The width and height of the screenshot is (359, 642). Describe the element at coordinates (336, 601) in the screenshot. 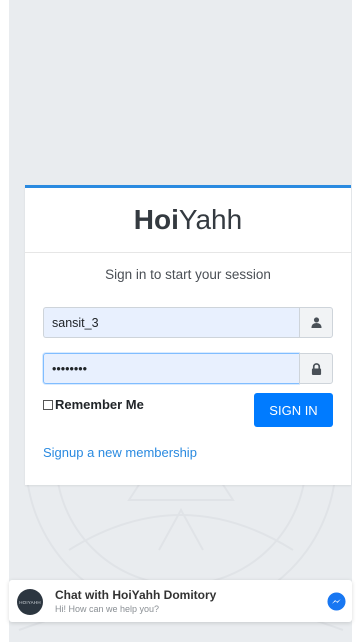

I see `messenger-icon` at that location.